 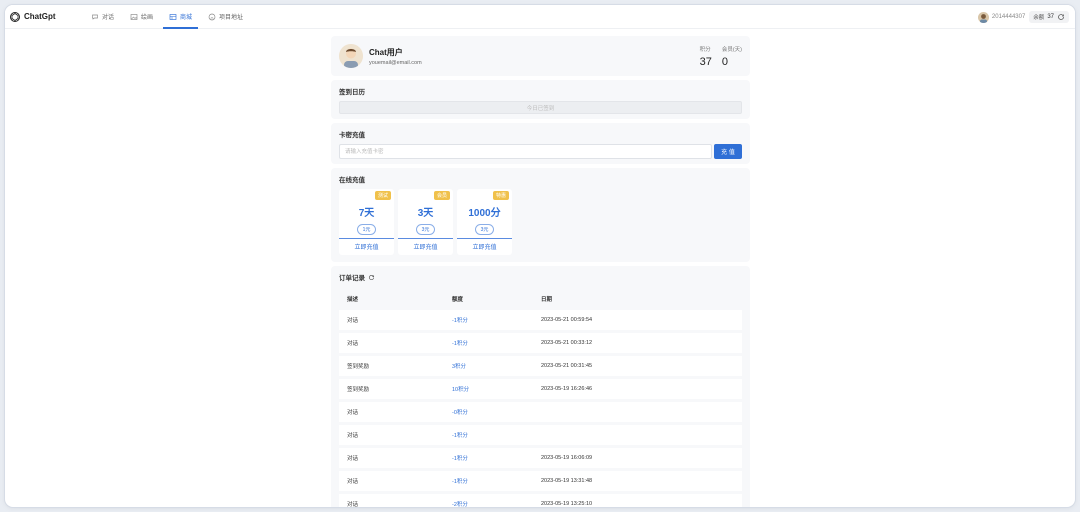 What do you see at coordinates (724, 61) in the screenshot?
I see `vip-value: 0` at bounding box center [724, 61].